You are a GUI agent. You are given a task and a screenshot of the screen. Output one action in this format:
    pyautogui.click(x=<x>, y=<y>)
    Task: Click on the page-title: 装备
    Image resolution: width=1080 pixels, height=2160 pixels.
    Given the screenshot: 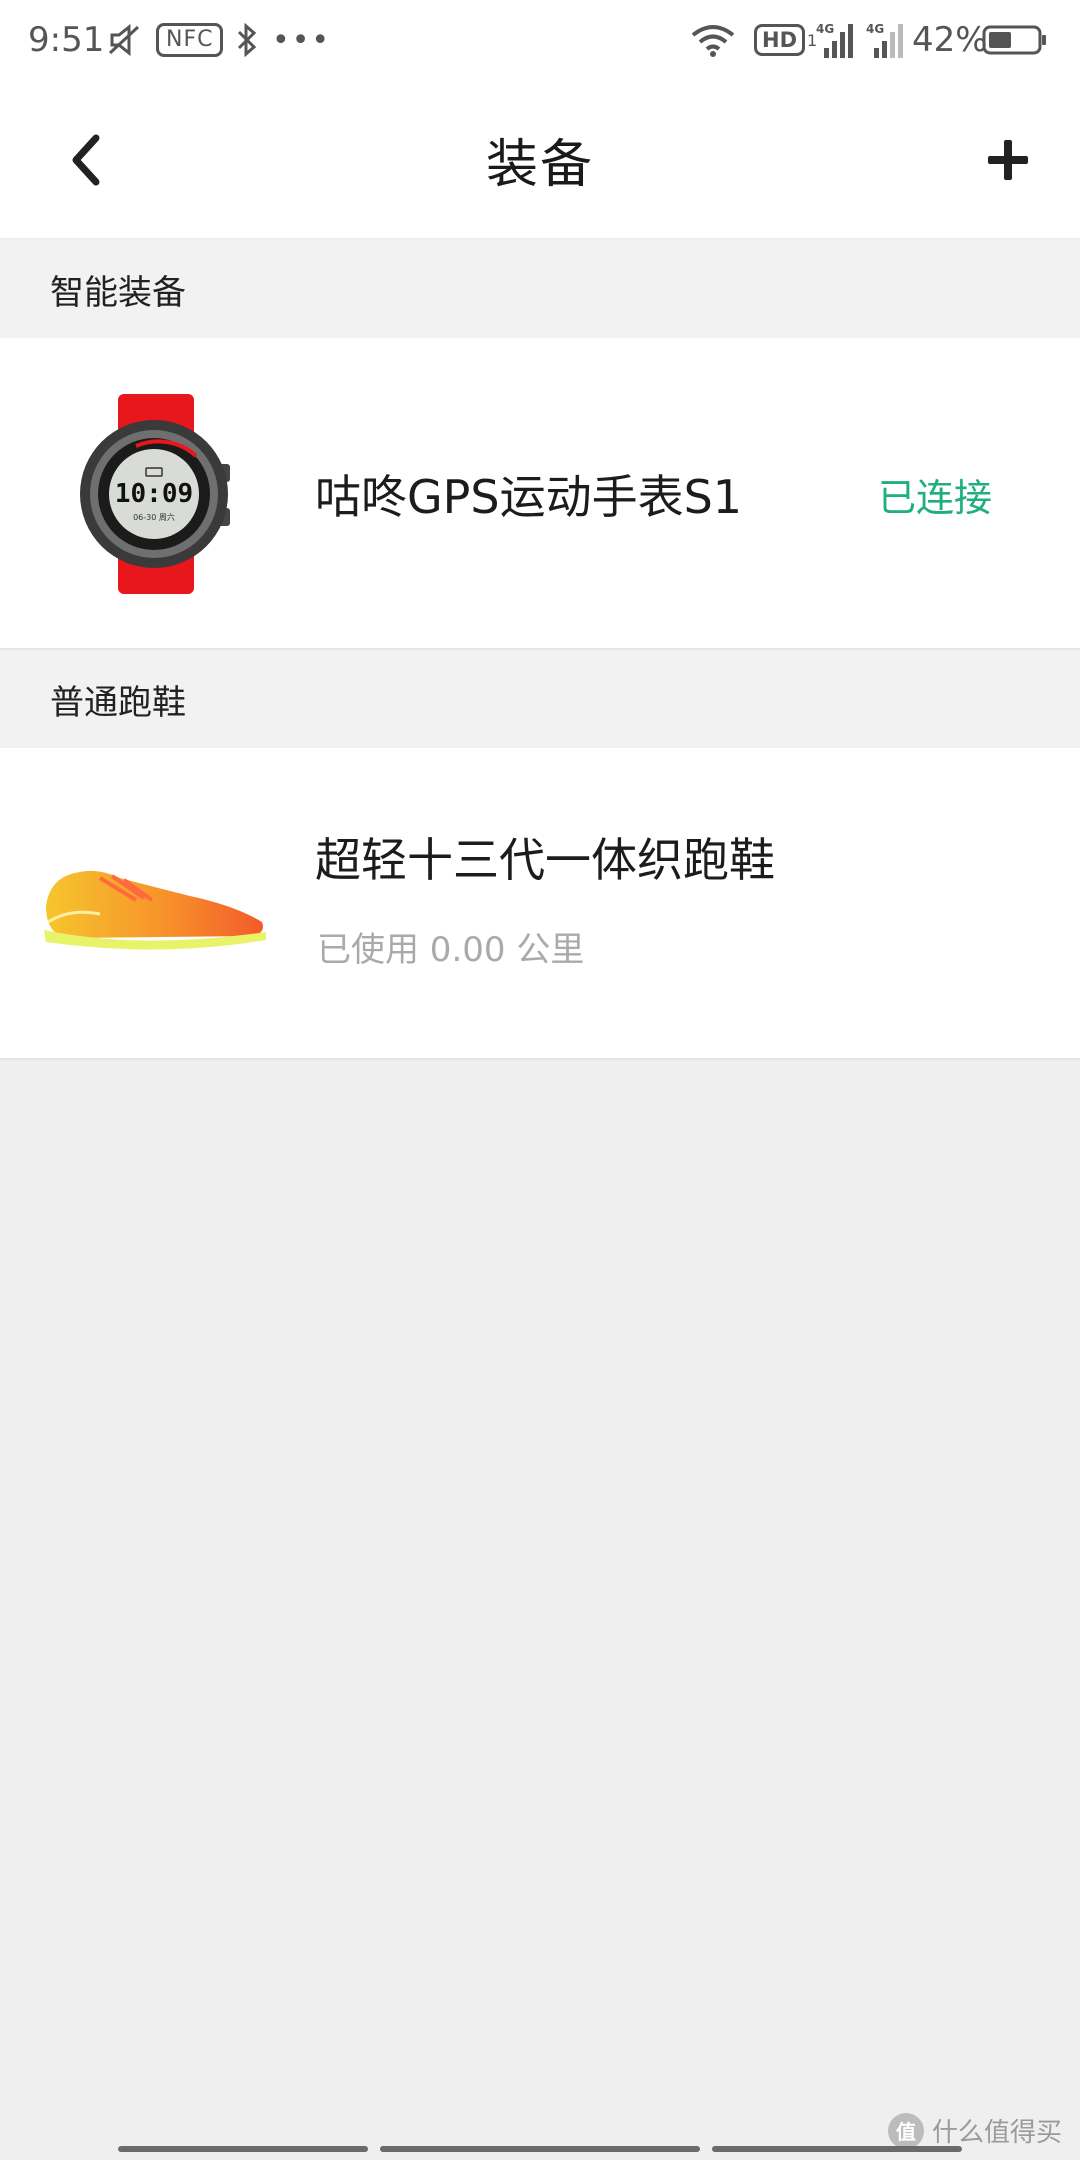 What is the action you would take?
    pyautogui.click(x=539, y=164)
    